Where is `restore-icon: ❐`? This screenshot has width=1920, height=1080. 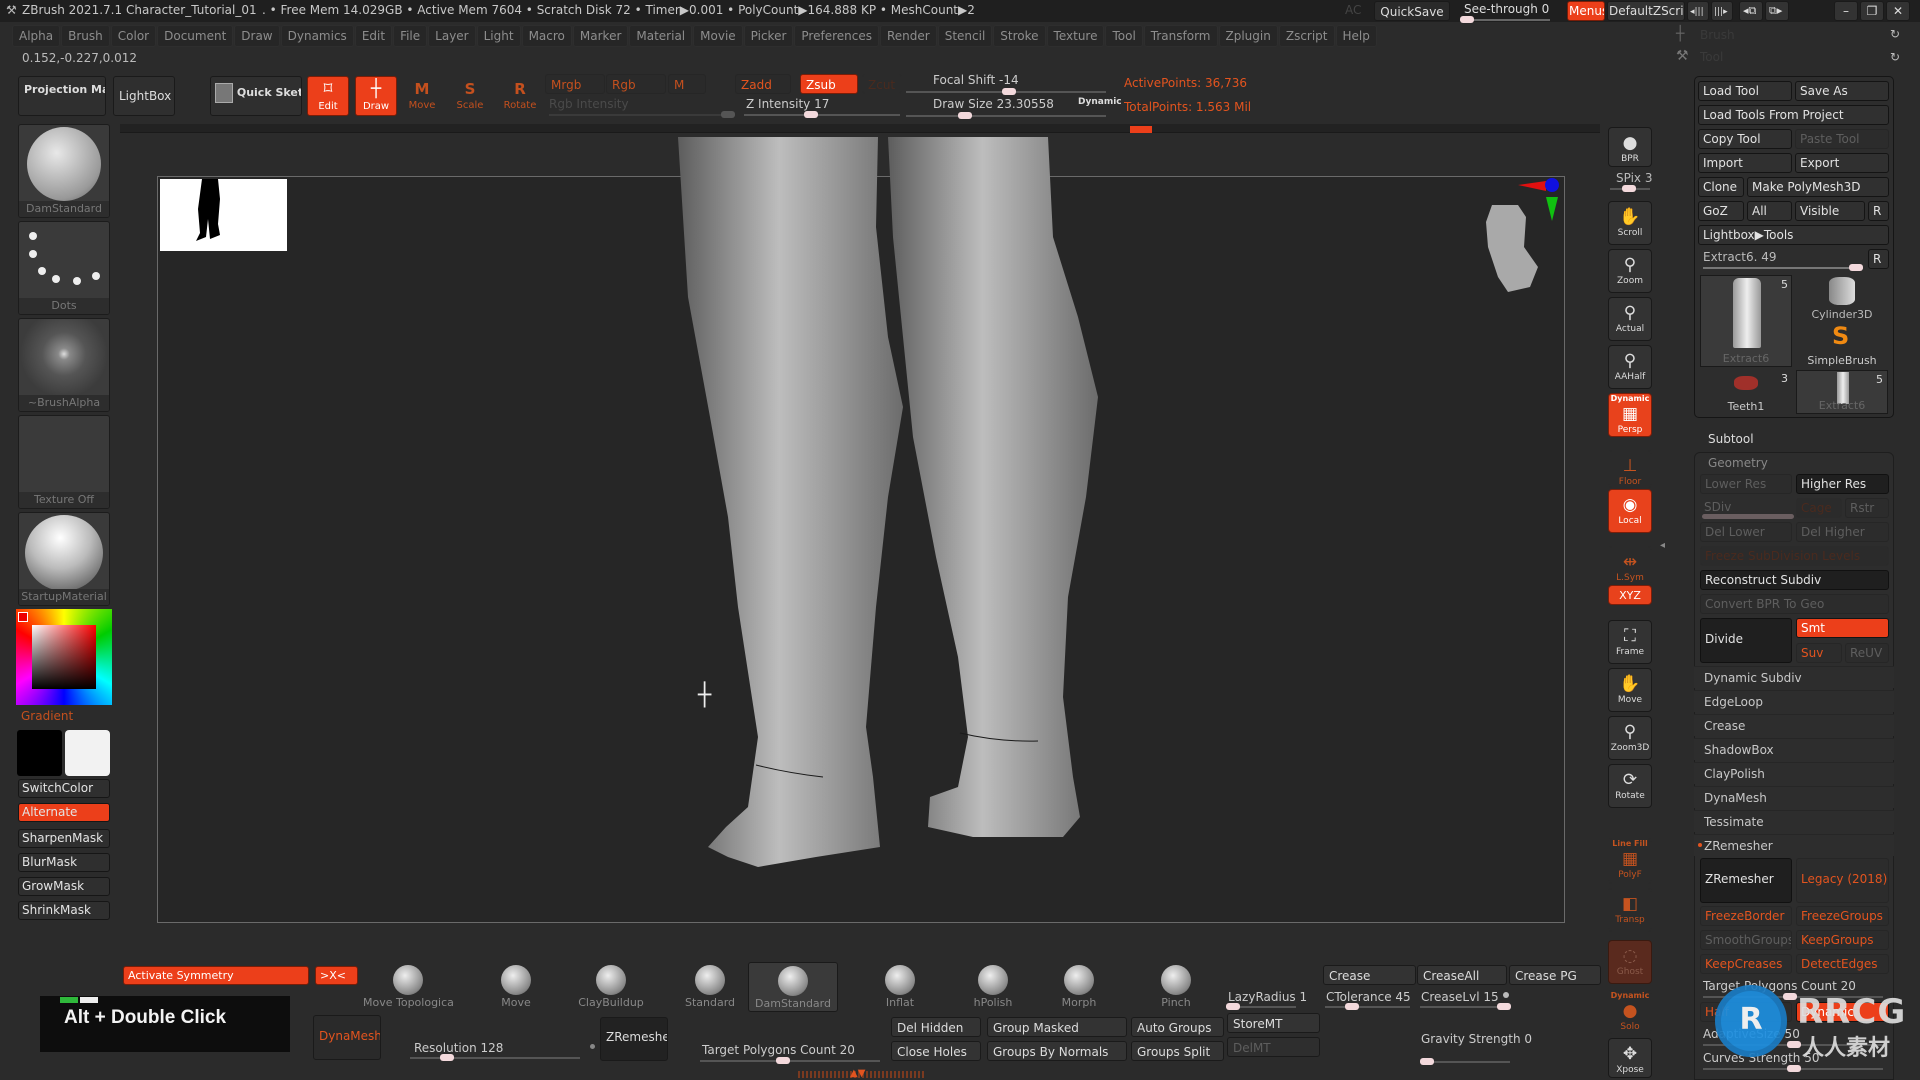
restore-icon: ❐ is located at coordinates (1872, 11).